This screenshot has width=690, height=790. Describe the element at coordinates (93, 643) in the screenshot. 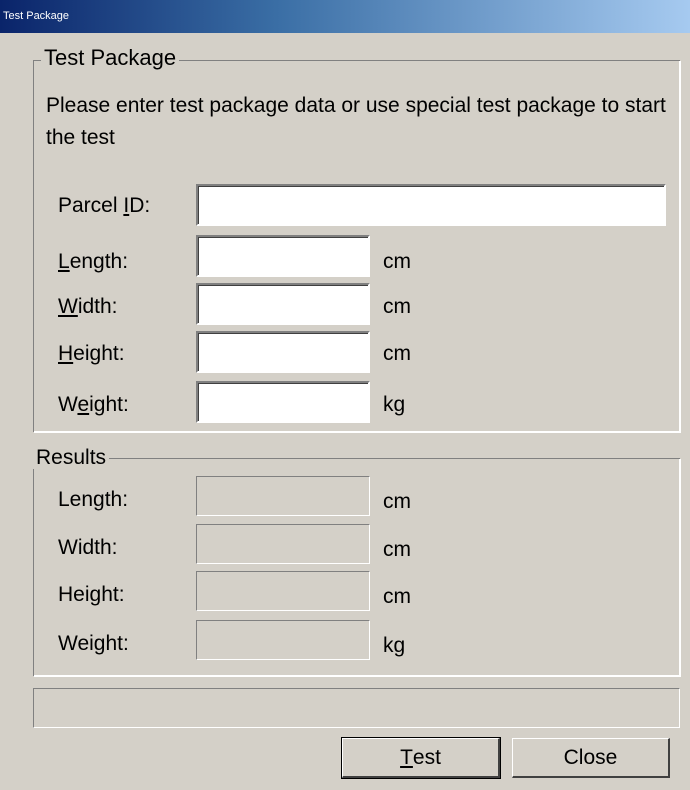

I see `result-weight-label: Weight:` at that location.